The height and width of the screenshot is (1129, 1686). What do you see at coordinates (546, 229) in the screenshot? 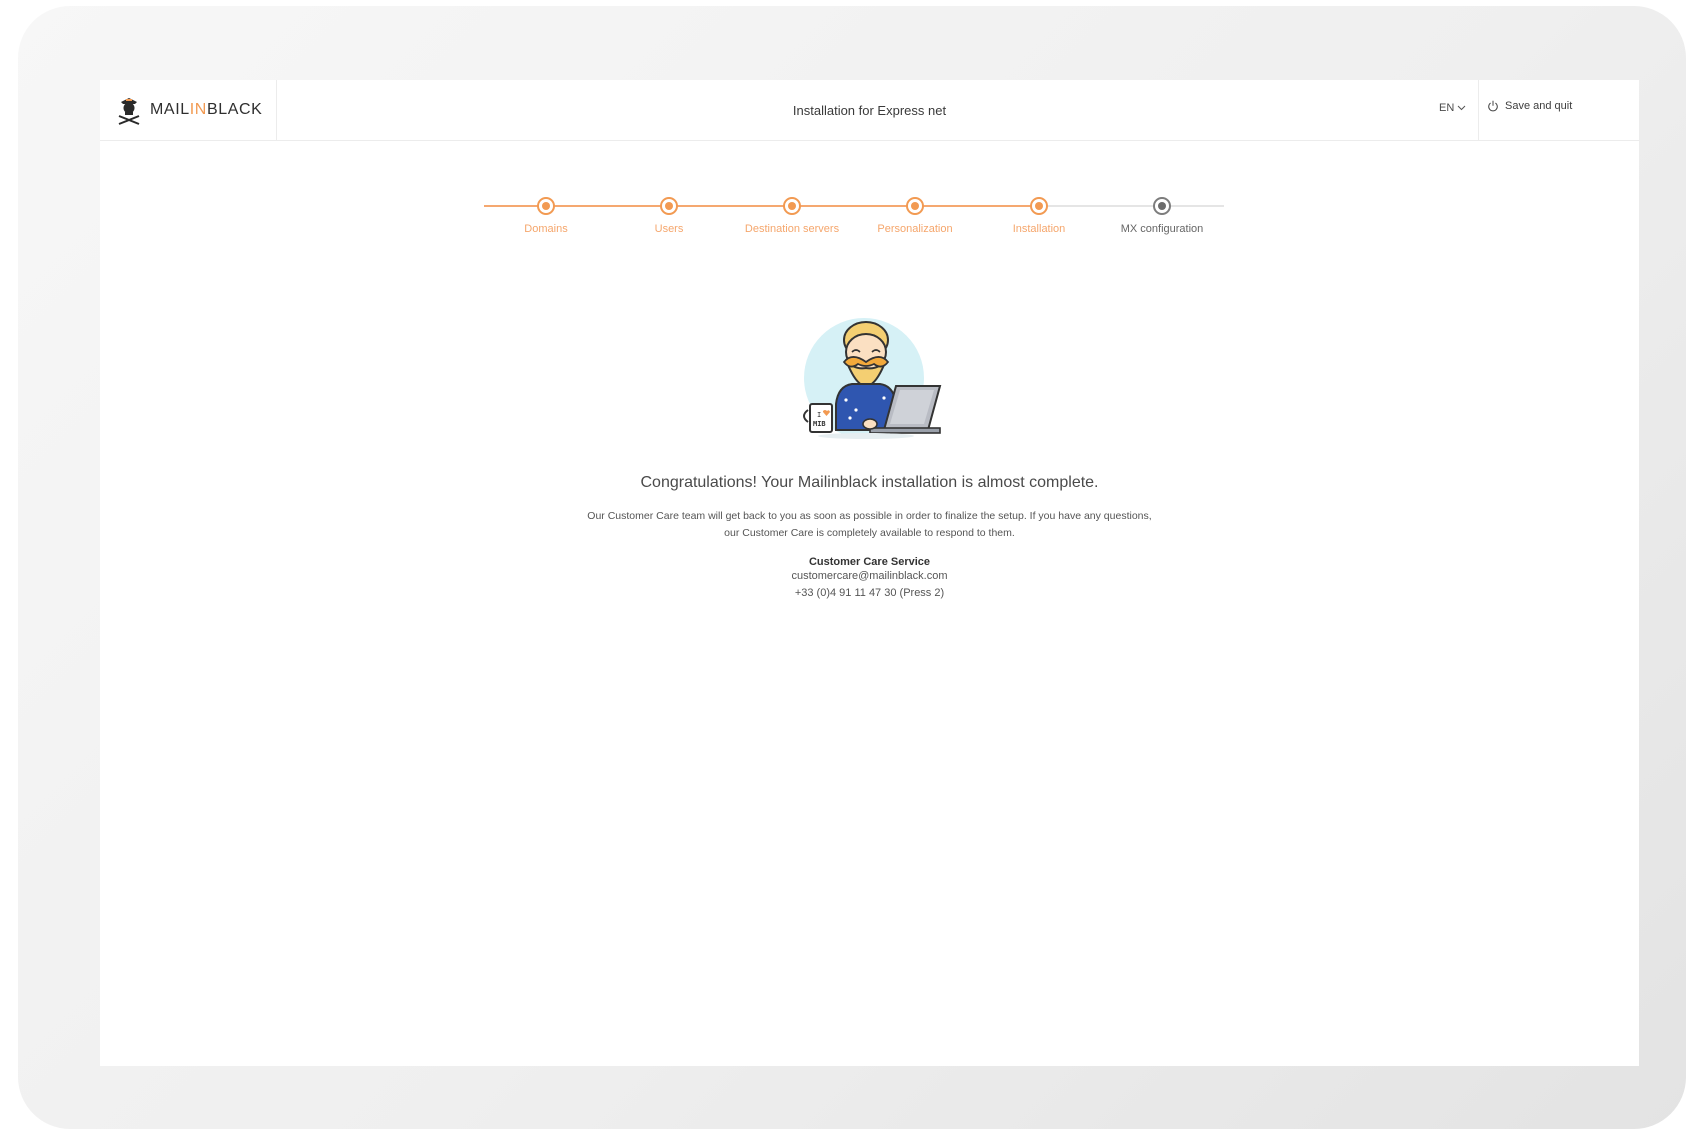
I see `step-label: Domains` at bounding box center [546, 229].